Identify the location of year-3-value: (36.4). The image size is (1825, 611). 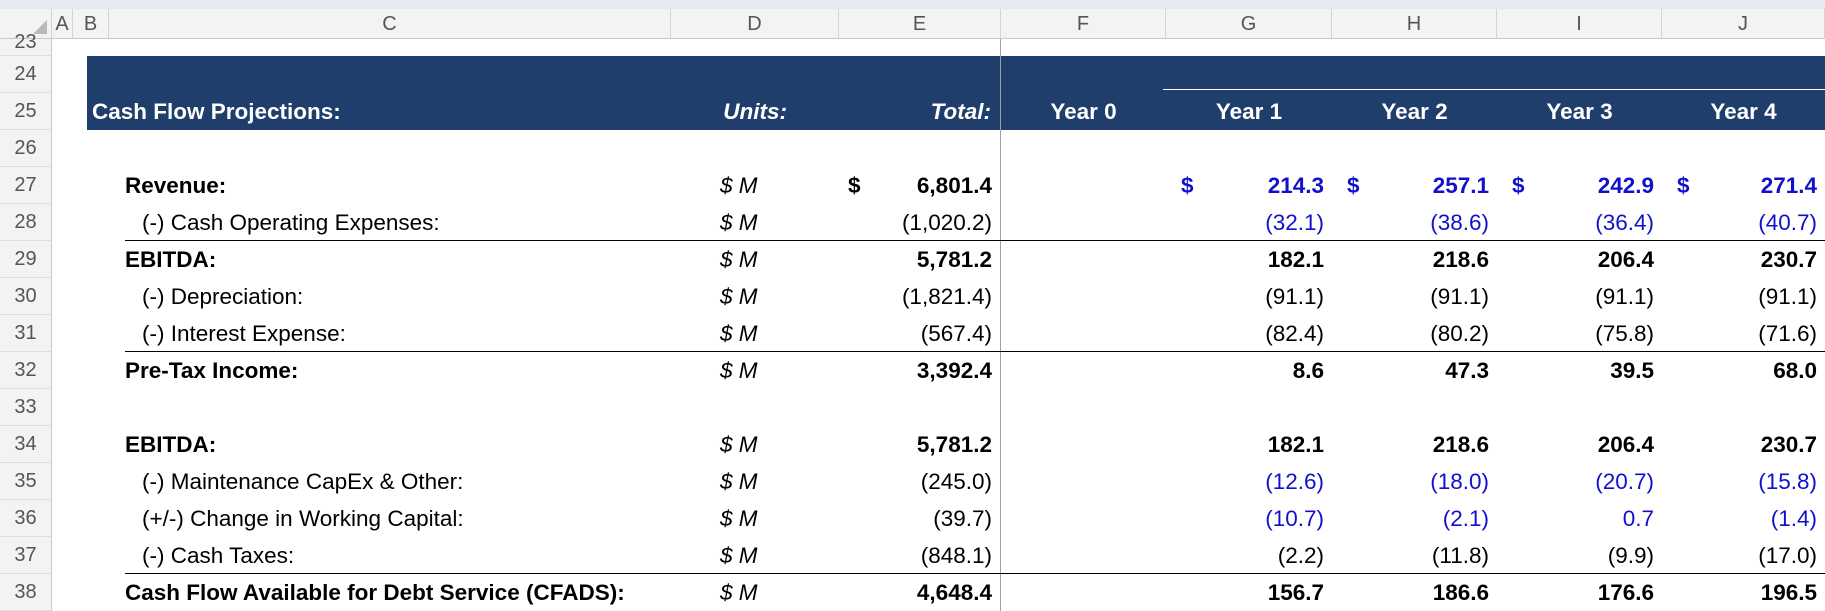
(1575, 222).